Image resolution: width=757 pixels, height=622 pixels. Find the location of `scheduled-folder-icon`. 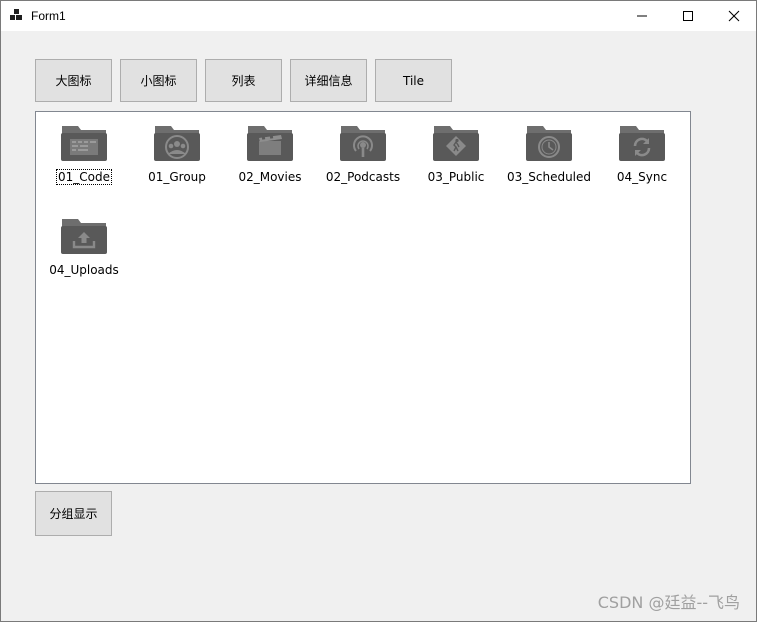

scheduled-folder-icon is located at coordinates (549, 143).